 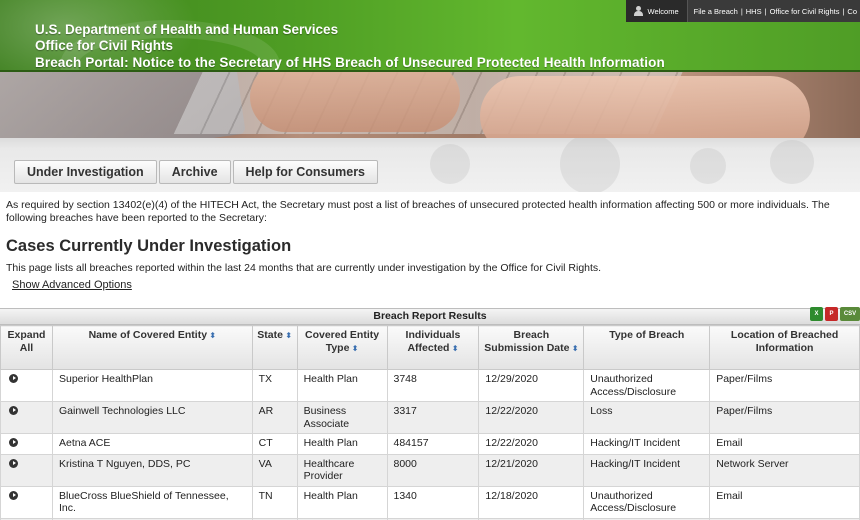 I want to click on pdf-export-icon: P, so click(x=831, y=314).